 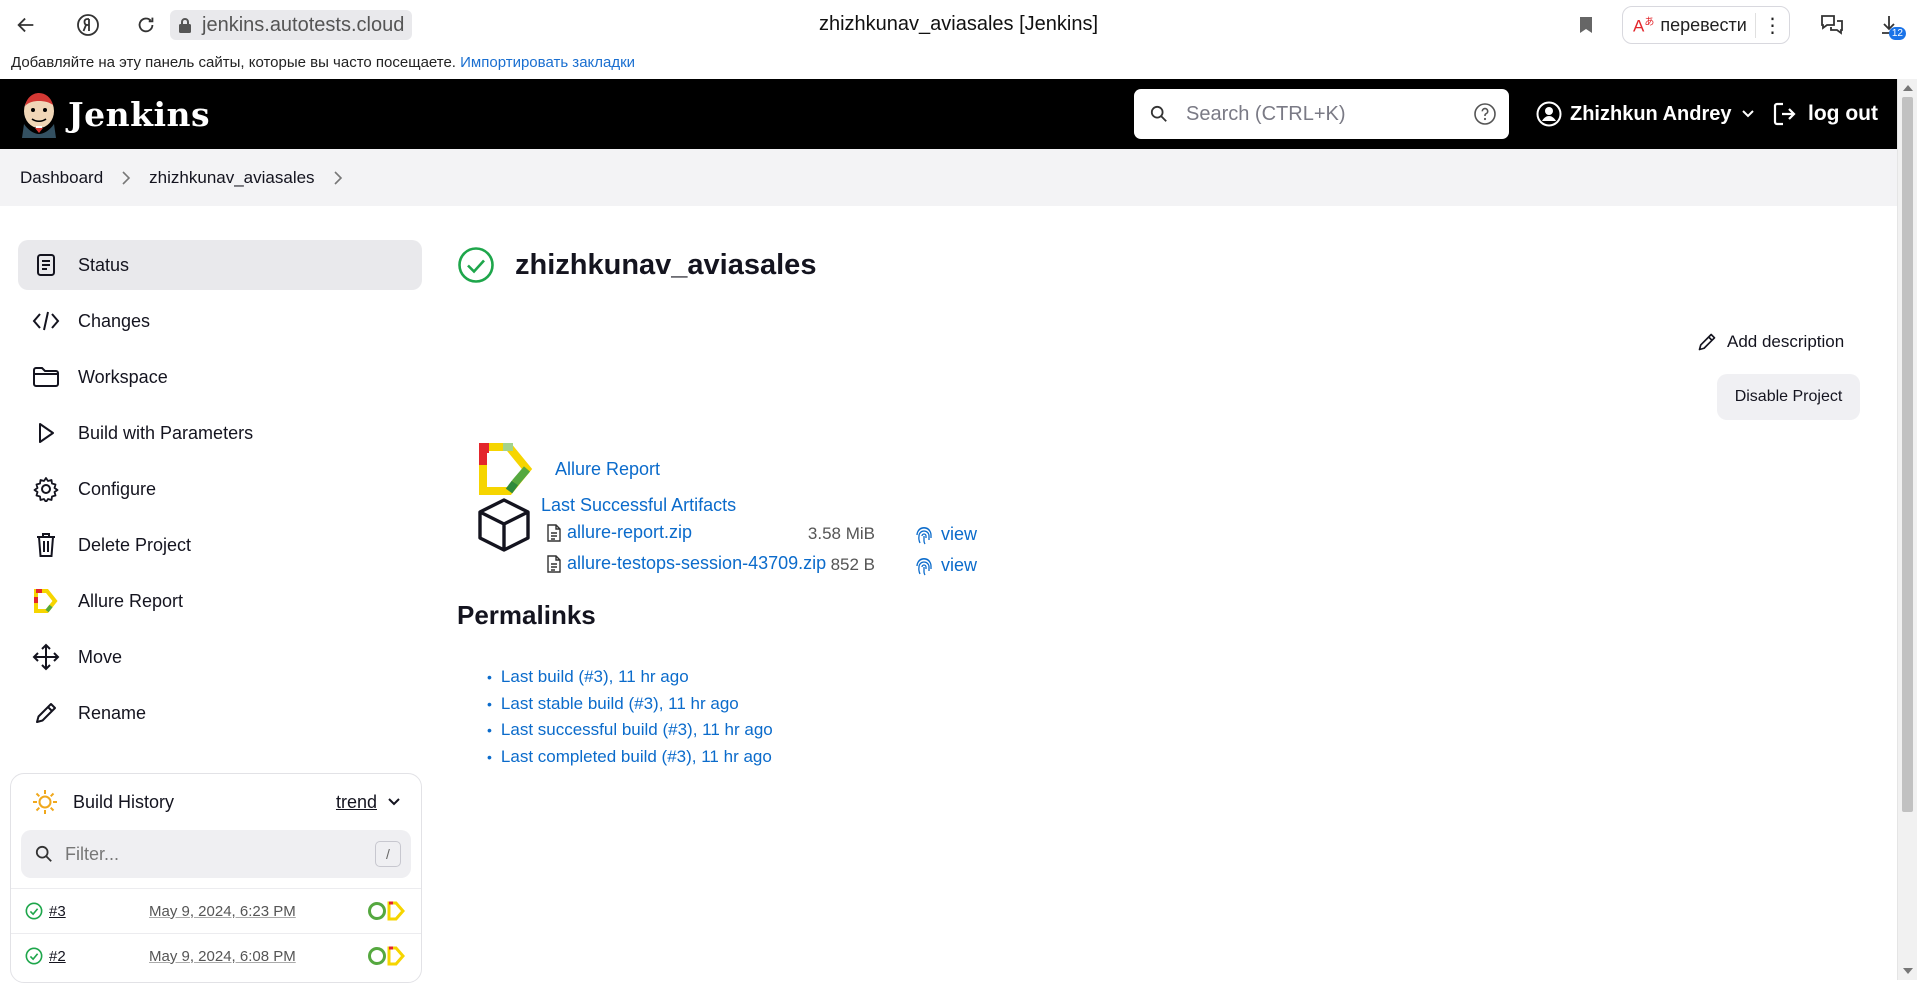 I want to click on play-icon, so click(x=46, y=433).